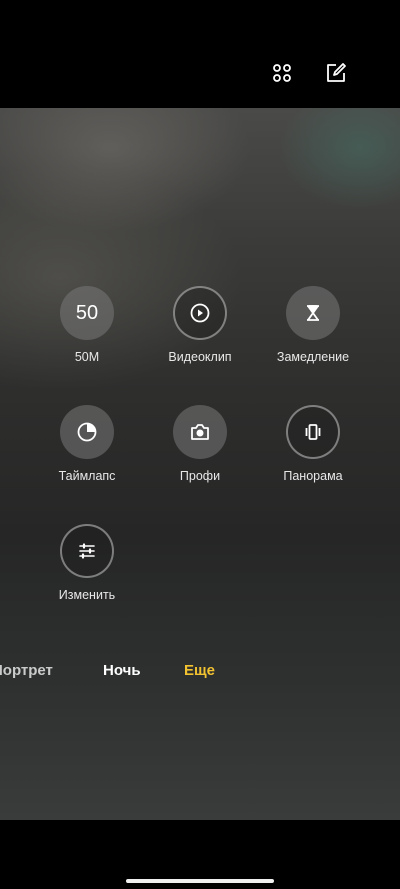 This screenshot has height=889, width=400. What do you see at coordinates (200, 476) in the screenshot?
I see `mode-label: Профи` at bounding box center [200, 476].